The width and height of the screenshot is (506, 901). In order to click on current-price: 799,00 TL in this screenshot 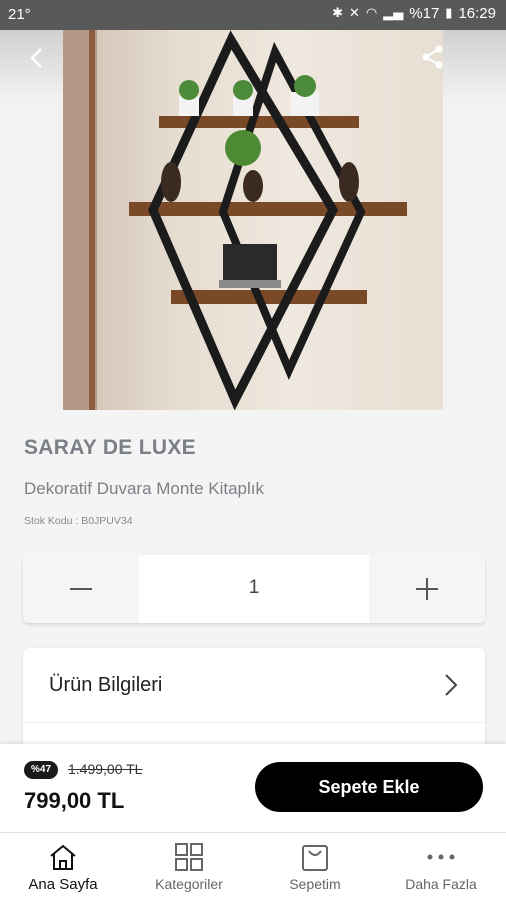, I will do `click(74, 800)`.